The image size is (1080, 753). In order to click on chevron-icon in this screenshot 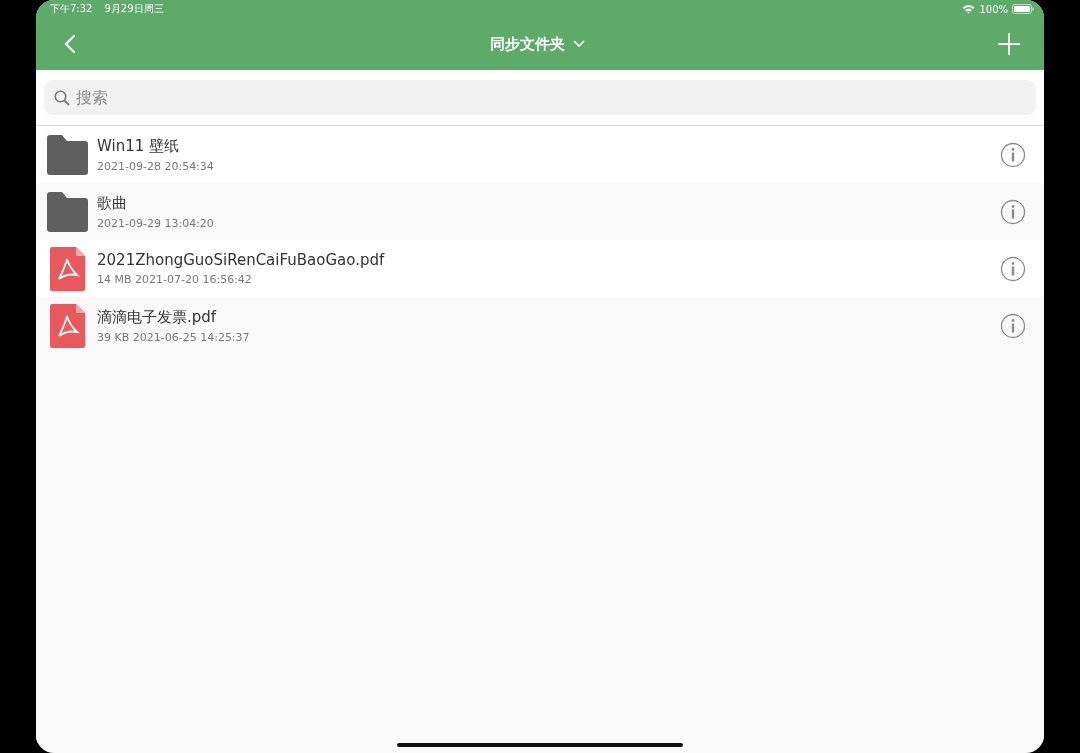, I will do `click(578, 44)`.